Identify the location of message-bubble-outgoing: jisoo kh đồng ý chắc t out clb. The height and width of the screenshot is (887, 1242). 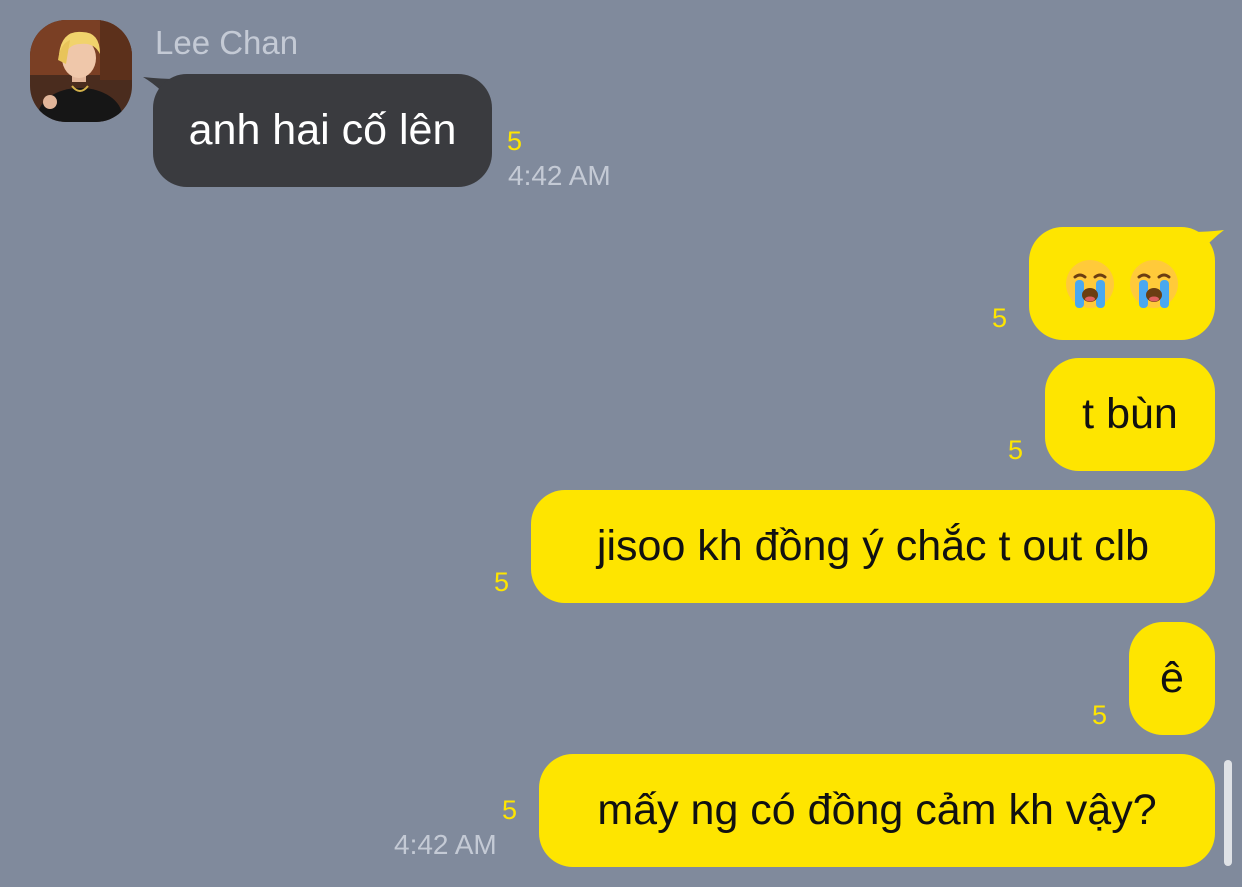
(873, 546).